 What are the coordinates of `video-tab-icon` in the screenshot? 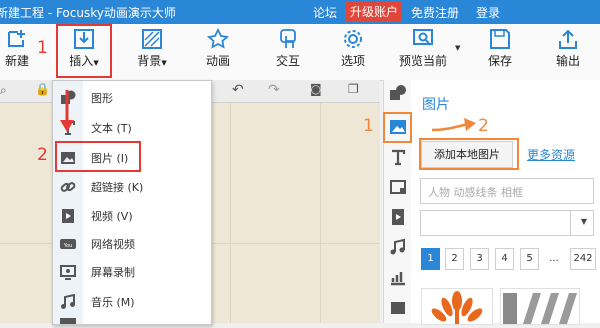 It's located at (398, 217).